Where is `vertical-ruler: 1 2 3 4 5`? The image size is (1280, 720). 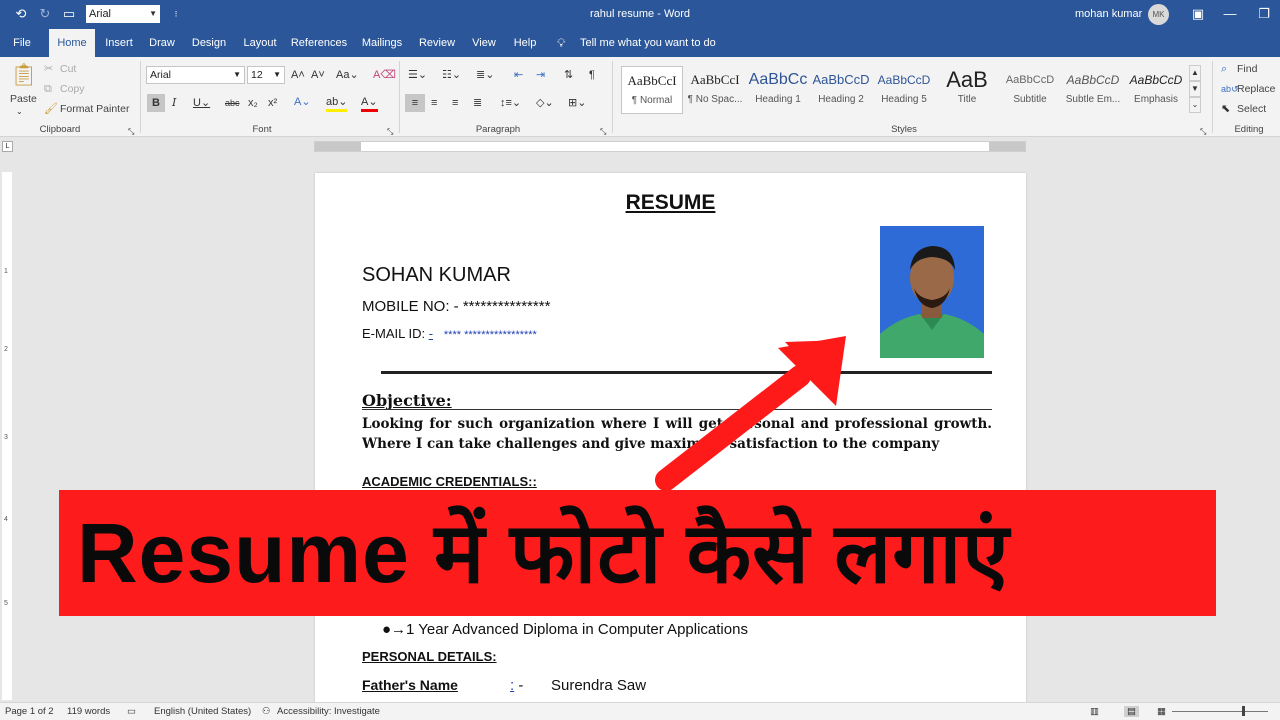 vertical-ruler: 1 2 3 4 5 is located at coordinates (7, 436).